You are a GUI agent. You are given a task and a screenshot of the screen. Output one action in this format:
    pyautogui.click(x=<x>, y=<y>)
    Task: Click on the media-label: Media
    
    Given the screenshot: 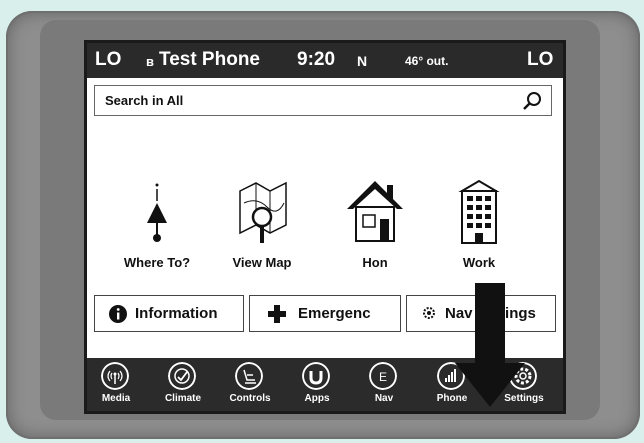 What is the action you would take?
    pyautogui.click(x=116, y=398)
    